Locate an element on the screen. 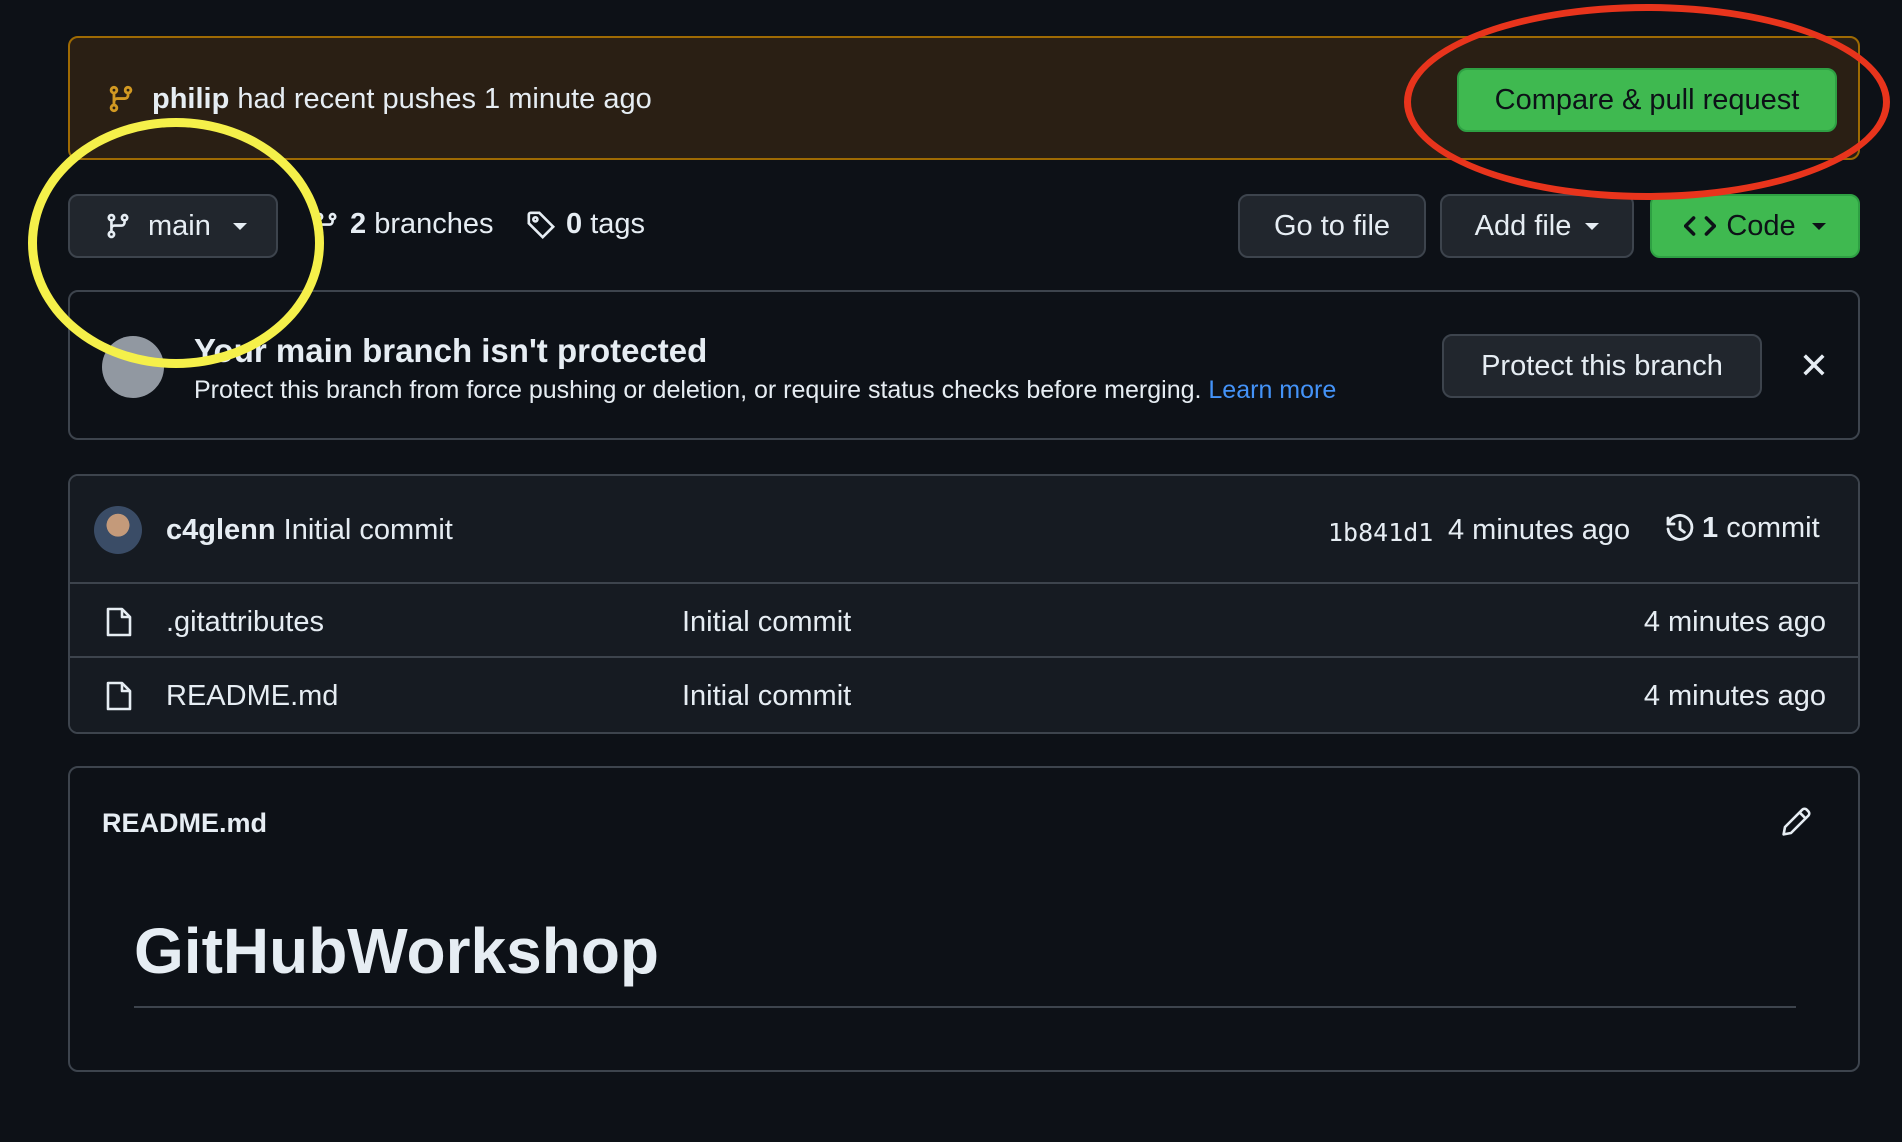 The height and width of the screenshot is (1142, 1902). add-file-button: Add file is located at coordinates (1537, 226).